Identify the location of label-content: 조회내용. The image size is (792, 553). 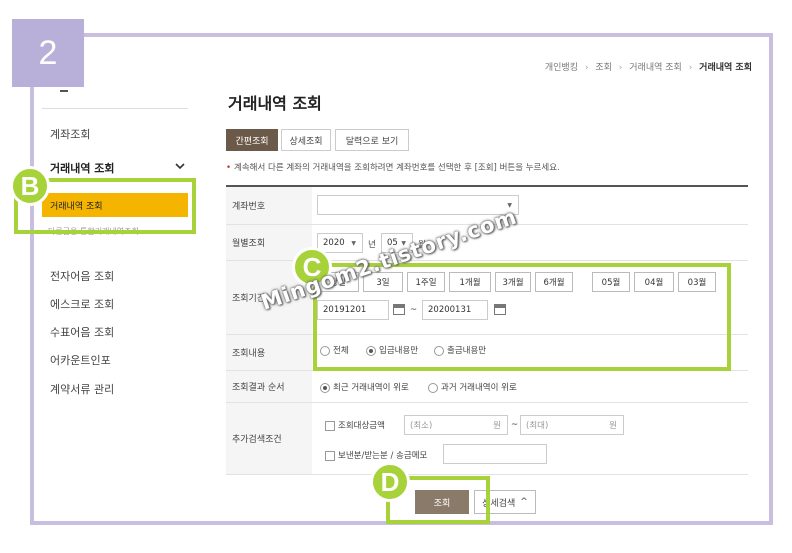
(269, 352).